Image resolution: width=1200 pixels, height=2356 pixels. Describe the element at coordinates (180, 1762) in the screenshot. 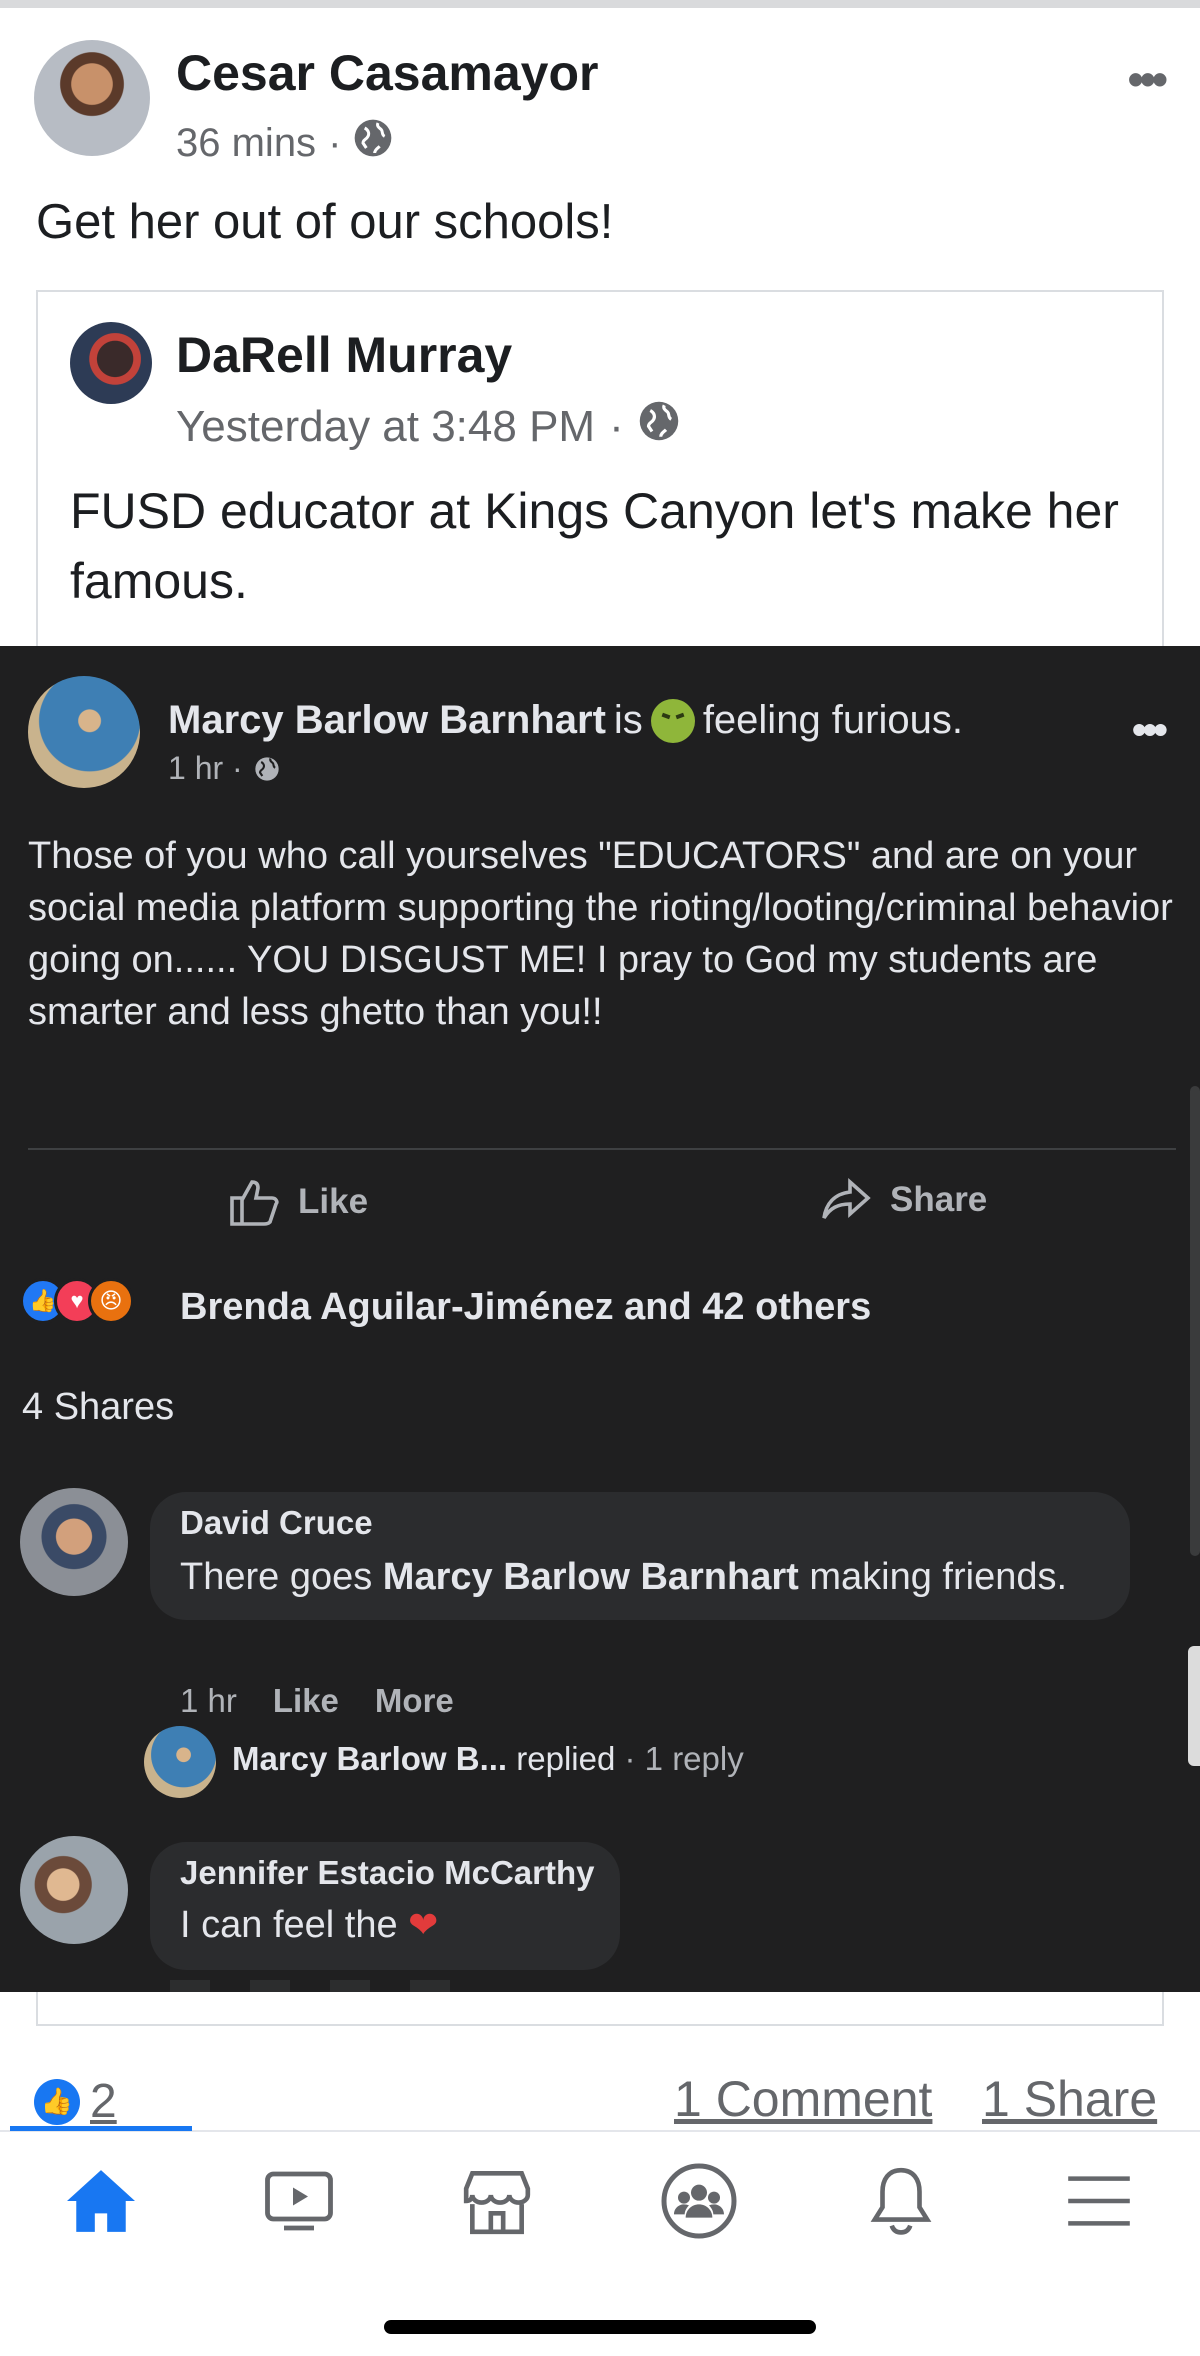

I see `reply-avatar` at that location.